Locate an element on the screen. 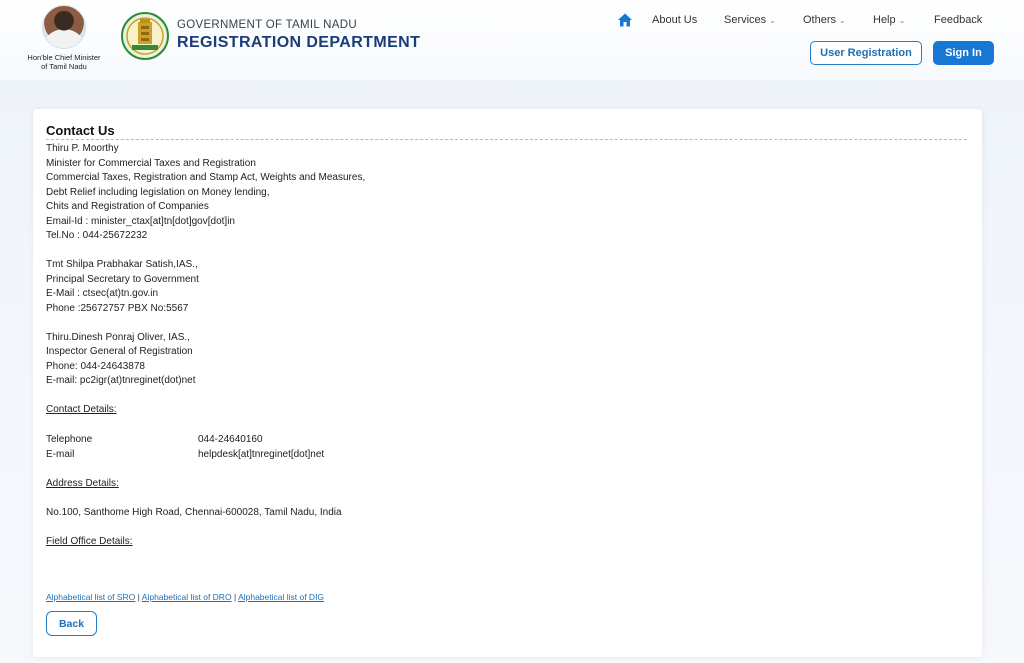 This screenshot has height=663, width=1024. nav-feedback: Feedback is located at coordinates (958, 20).